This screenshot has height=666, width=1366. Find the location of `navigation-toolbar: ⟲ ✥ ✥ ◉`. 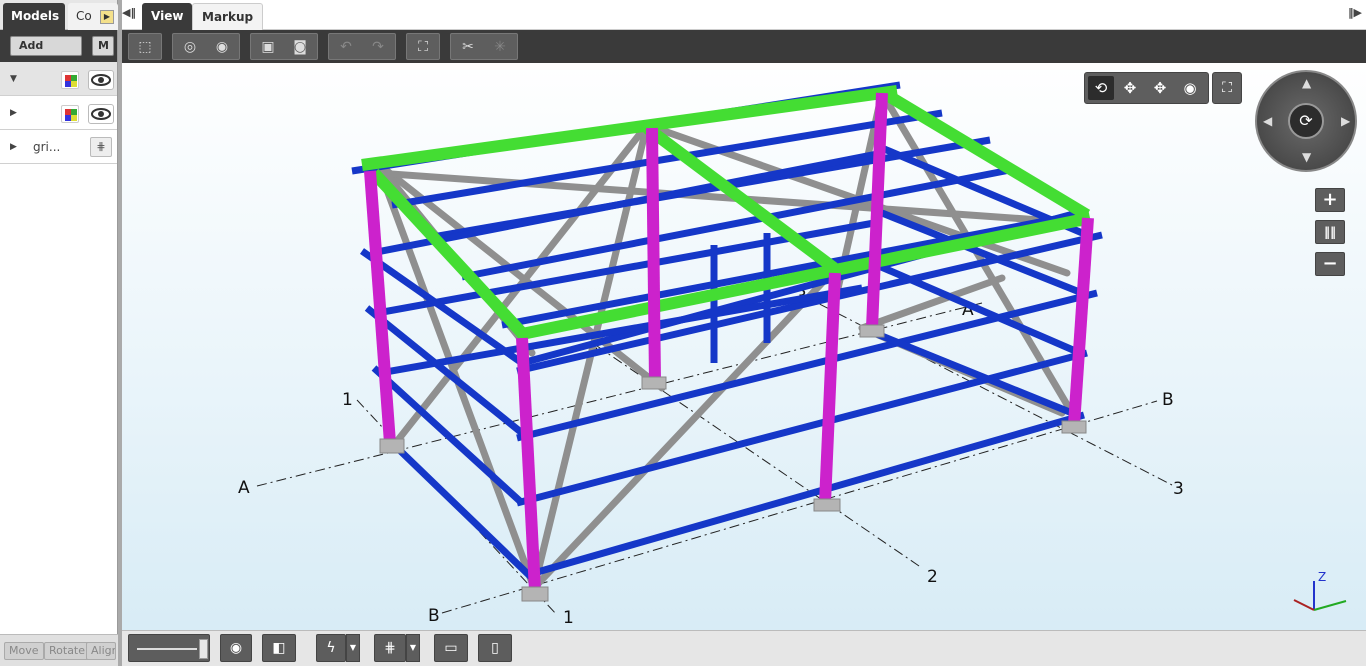

navigation-toolbar: ⟲ ✥ ✥ ◉ is located at coordinates (1146, 88).